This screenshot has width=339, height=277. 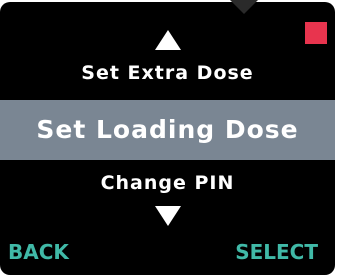 What do you see at coordinates (167, 183) in the screenshot?
I see `menu-item-change-pin: Change PIN` at bounding box center [167, 183].